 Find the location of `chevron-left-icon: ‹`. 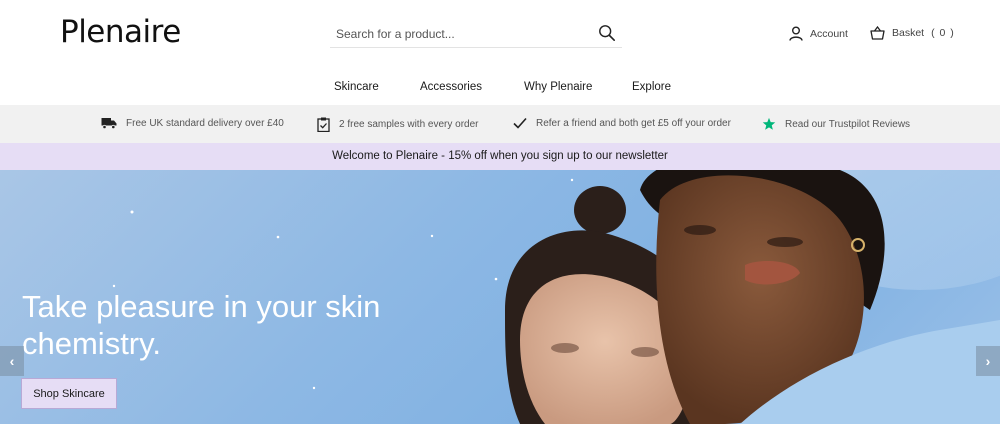

chevron-left-icon: ‹ is located at coordinates (12, 361).